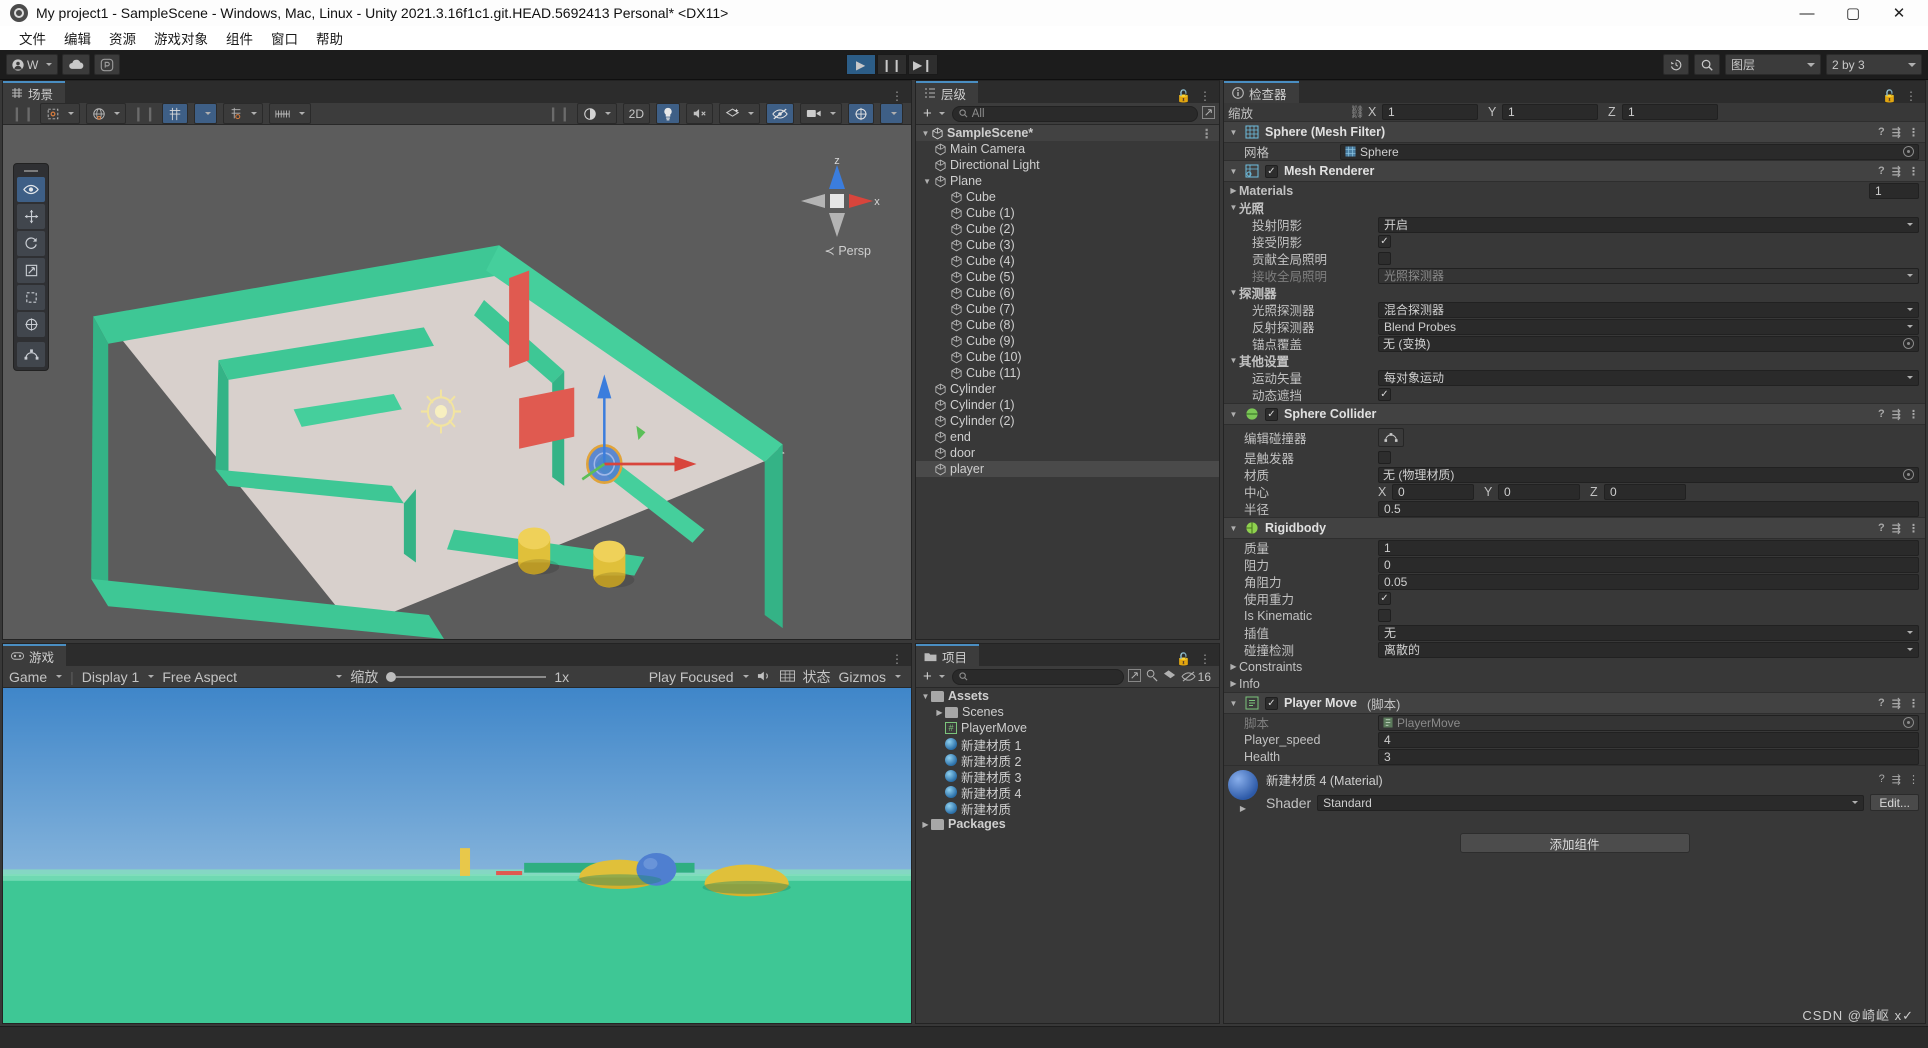 This screenshot has height=1048, width=1928. What do you see at coordinates (1433, 491) in the screenshot?
I see `center-x-field: 0` at bounding box center [1433, 491].